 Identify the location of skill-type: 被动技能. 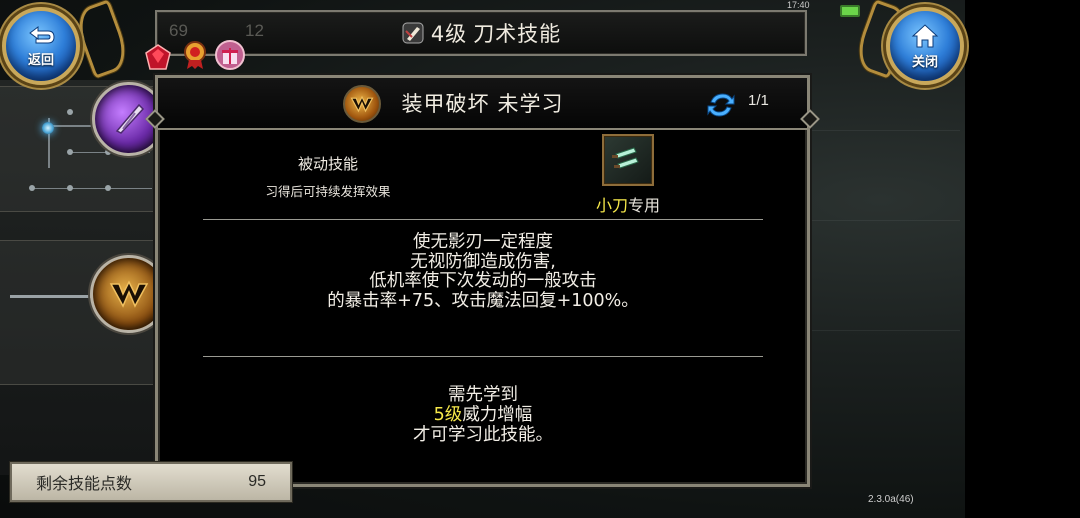
(327, 164).